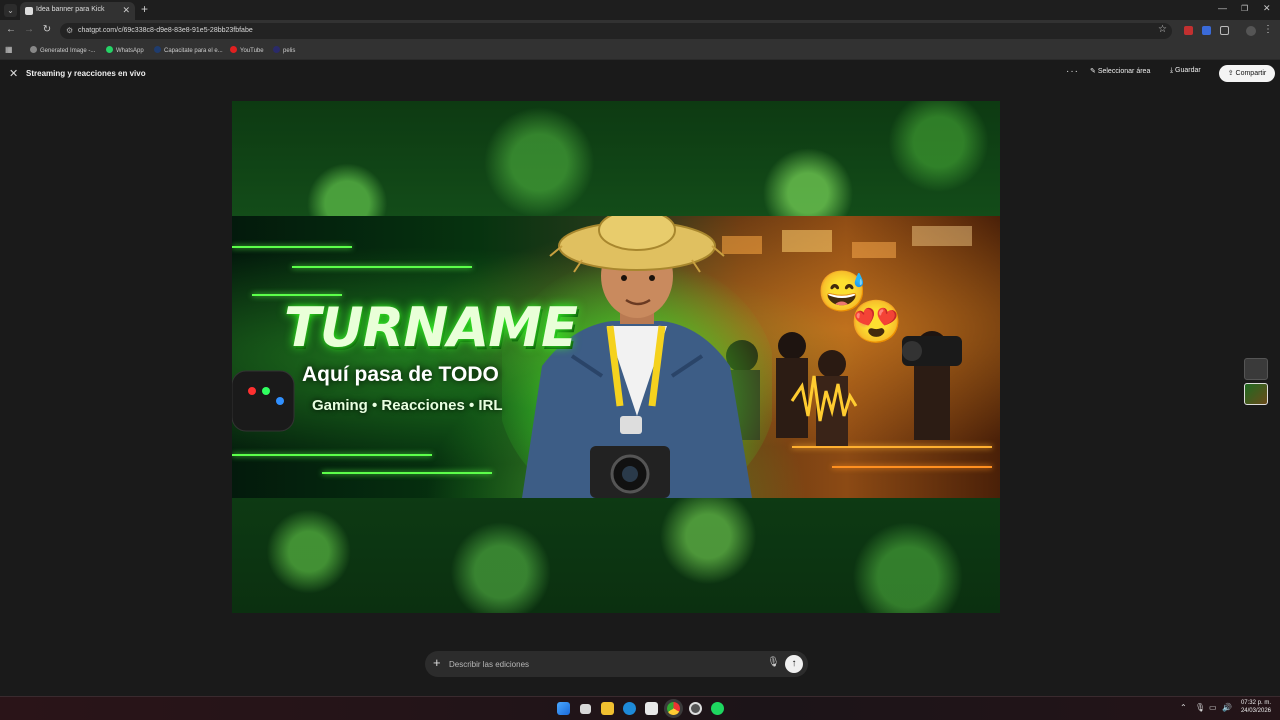 The image size is (1280, 720). I want to click on bookmark-whatsapp: WhatsApp, so click(125, 50).